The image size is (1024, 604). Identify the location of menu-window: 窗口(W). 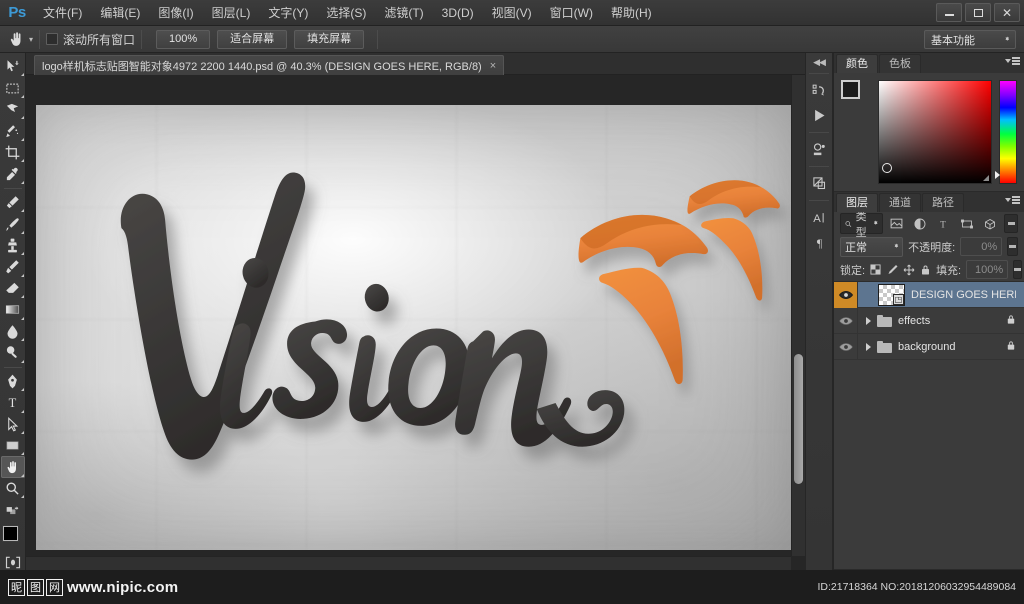
(571, 13).